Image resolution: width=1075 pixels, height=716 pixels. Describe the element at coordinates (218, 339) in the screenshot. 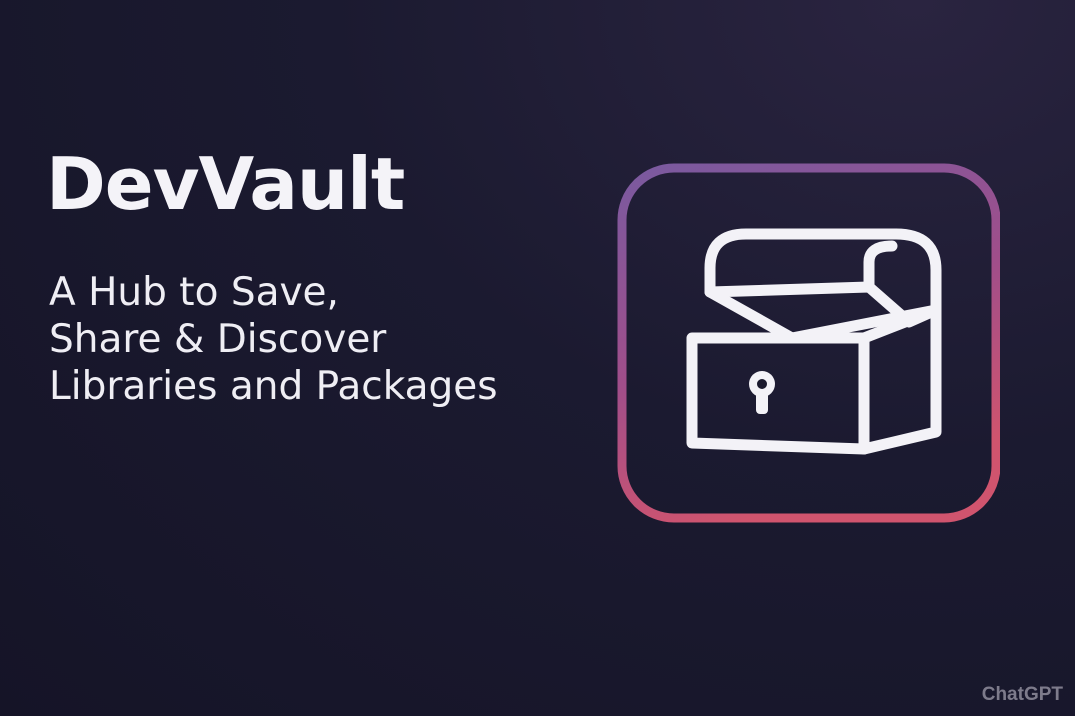

I see `tagline-line-2: Share & Discover` at that location.